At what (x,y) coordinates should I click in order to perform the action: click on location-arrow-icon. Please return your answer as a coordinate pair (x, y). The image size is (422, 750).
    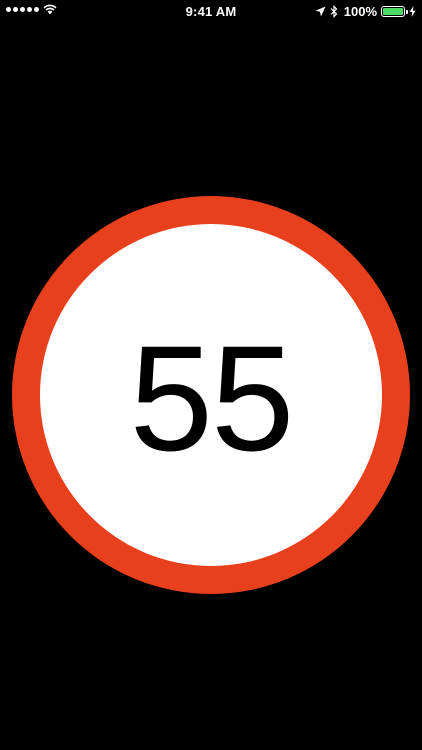
    Looking at the image, I should click on (320, 11).